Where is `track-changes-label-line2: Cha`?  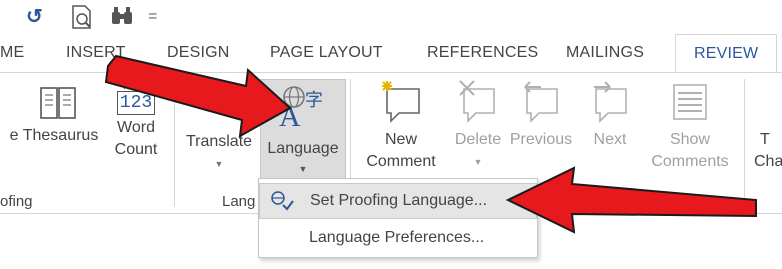 track-changes-label-line2: Cha is located at coordinates (768, 161).